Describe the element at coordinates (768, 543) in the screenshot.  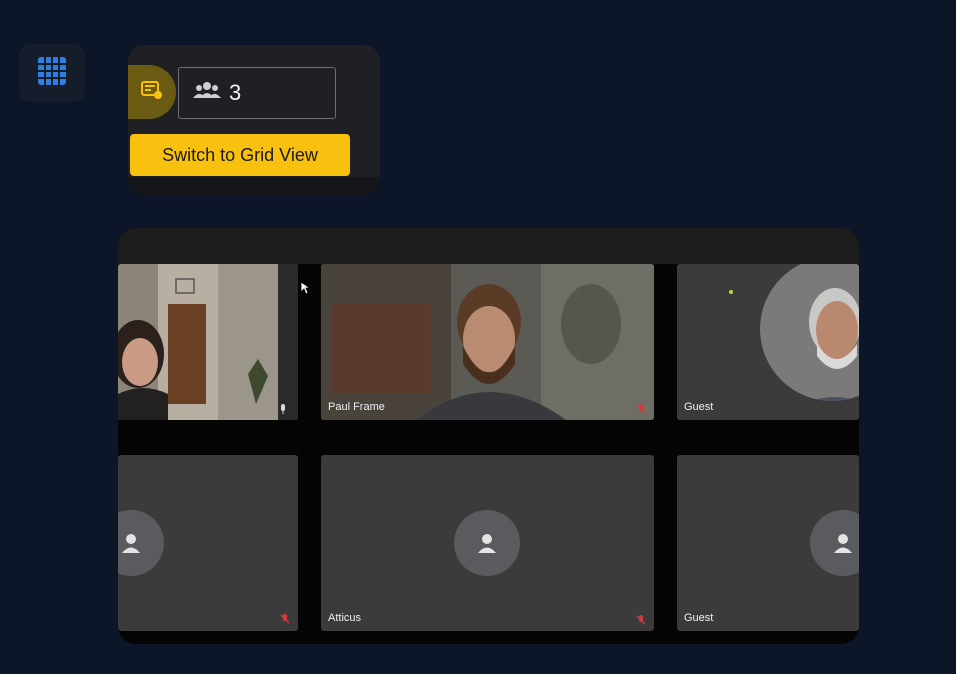
I see `video-tile-6: Guest` at that location.